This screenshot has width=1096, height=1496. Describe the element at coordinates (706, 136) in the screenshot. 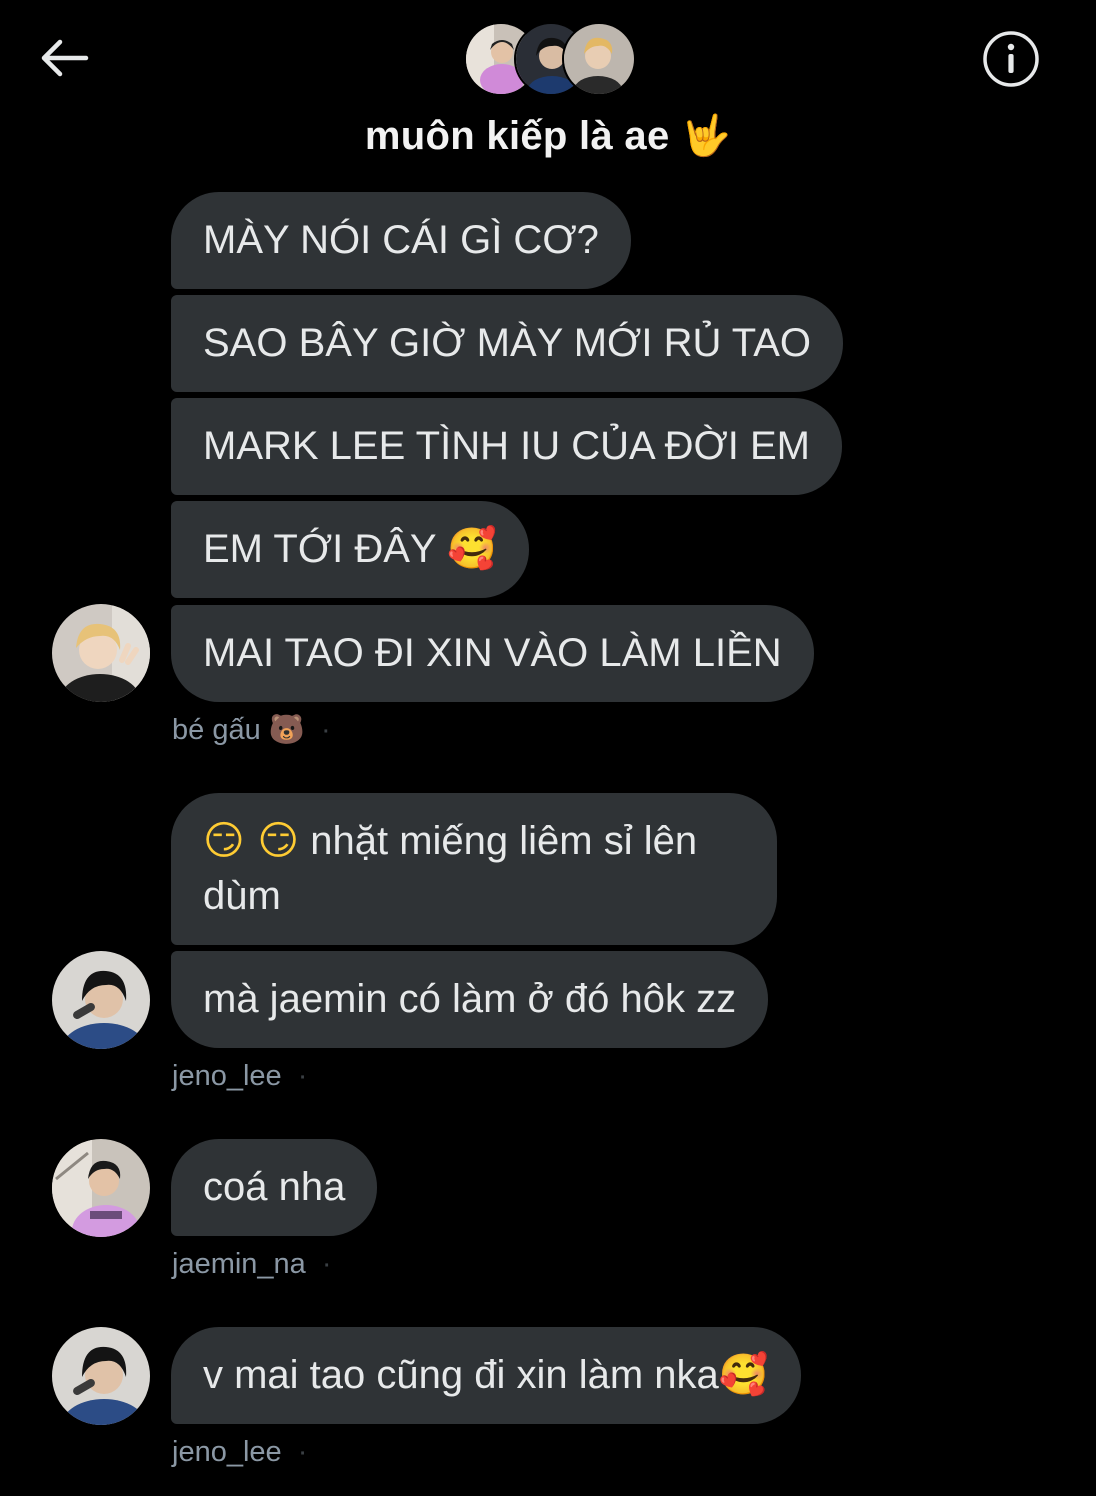

I see `rock-on-emoji-icon: 🤟` at that location.